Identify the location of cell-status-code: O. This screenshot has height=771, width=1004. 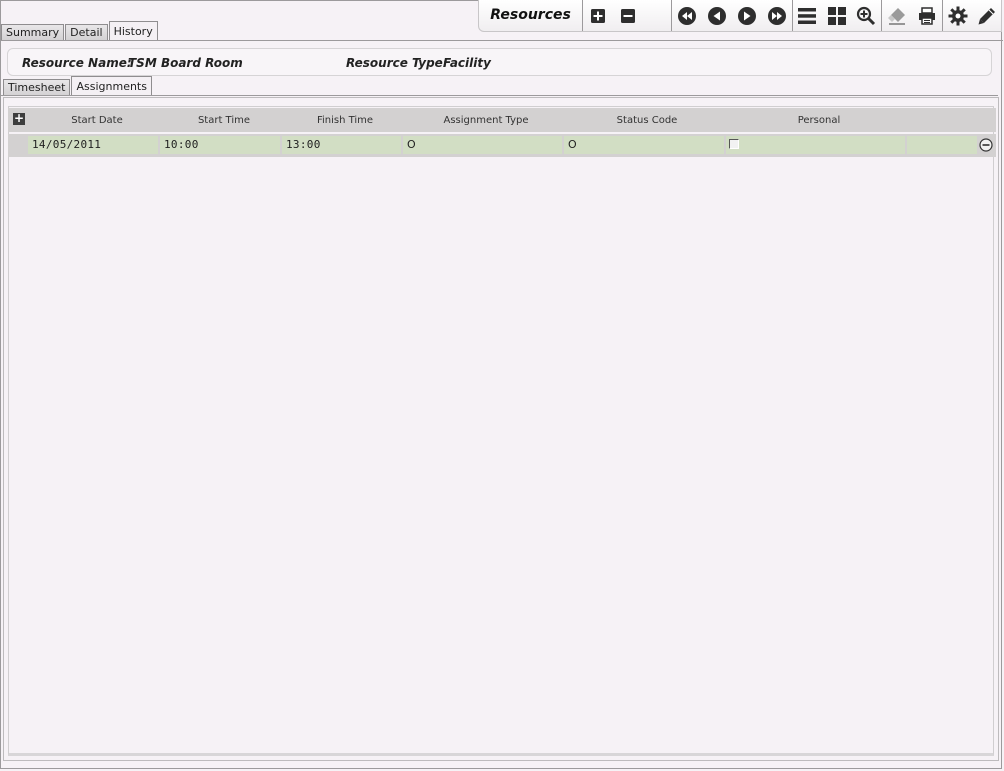
(644, 145).